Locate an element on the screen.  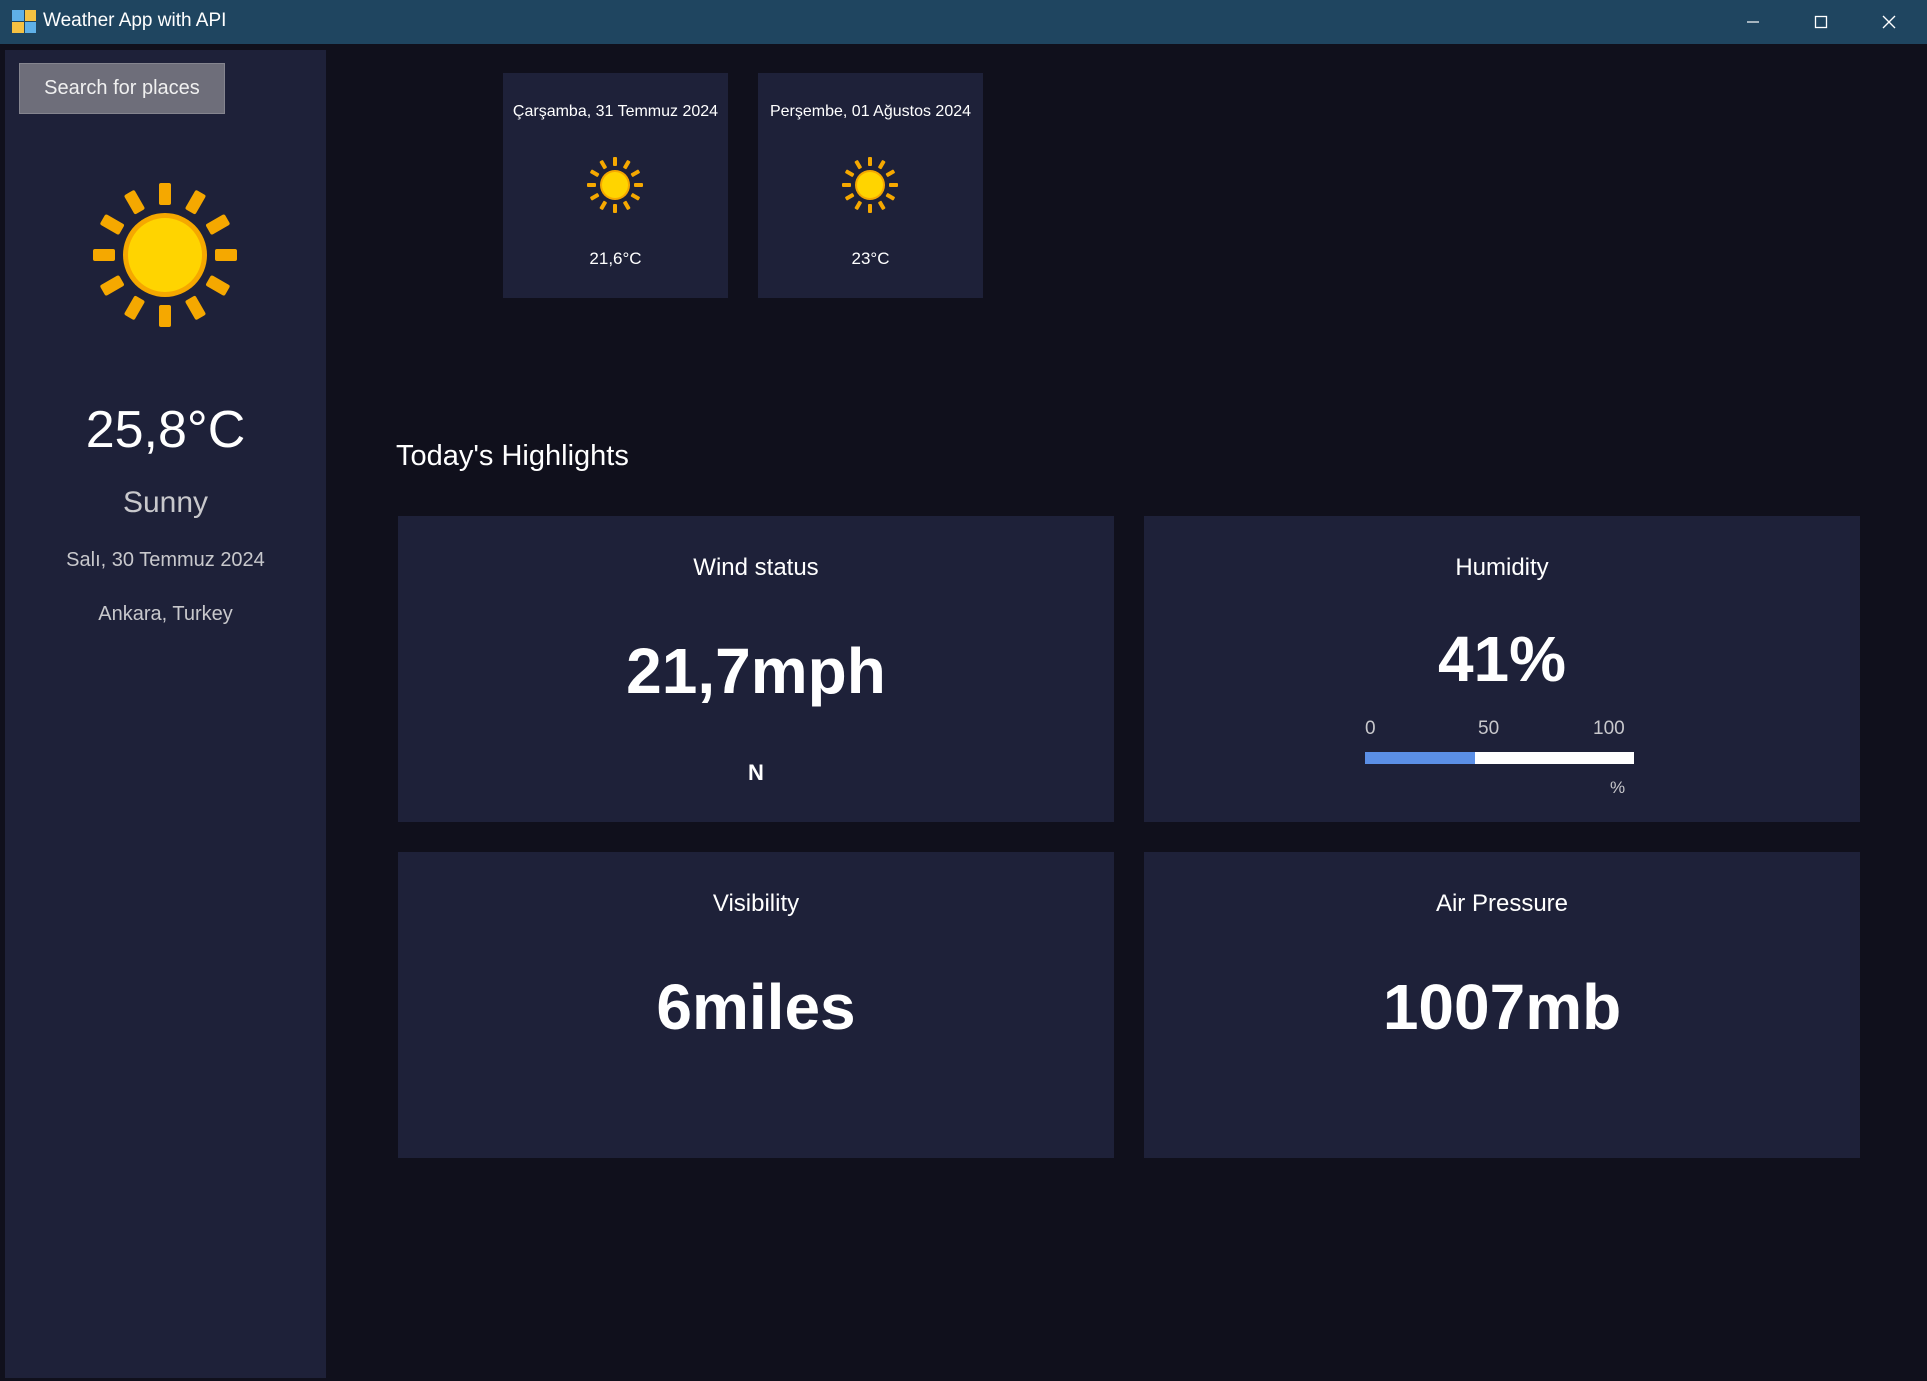
air-pressure-value: 1007mb is located at coordinates (1502, 1007).